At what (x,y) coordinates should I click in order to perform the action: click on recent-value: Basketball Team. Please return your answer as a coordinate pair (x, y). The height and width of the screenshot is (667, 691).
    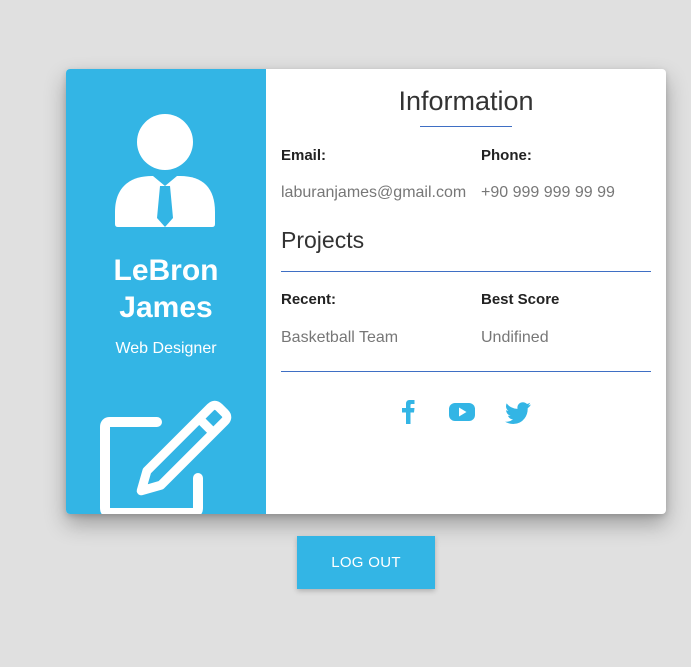
    Looking at the image, I should click on (340, 337).